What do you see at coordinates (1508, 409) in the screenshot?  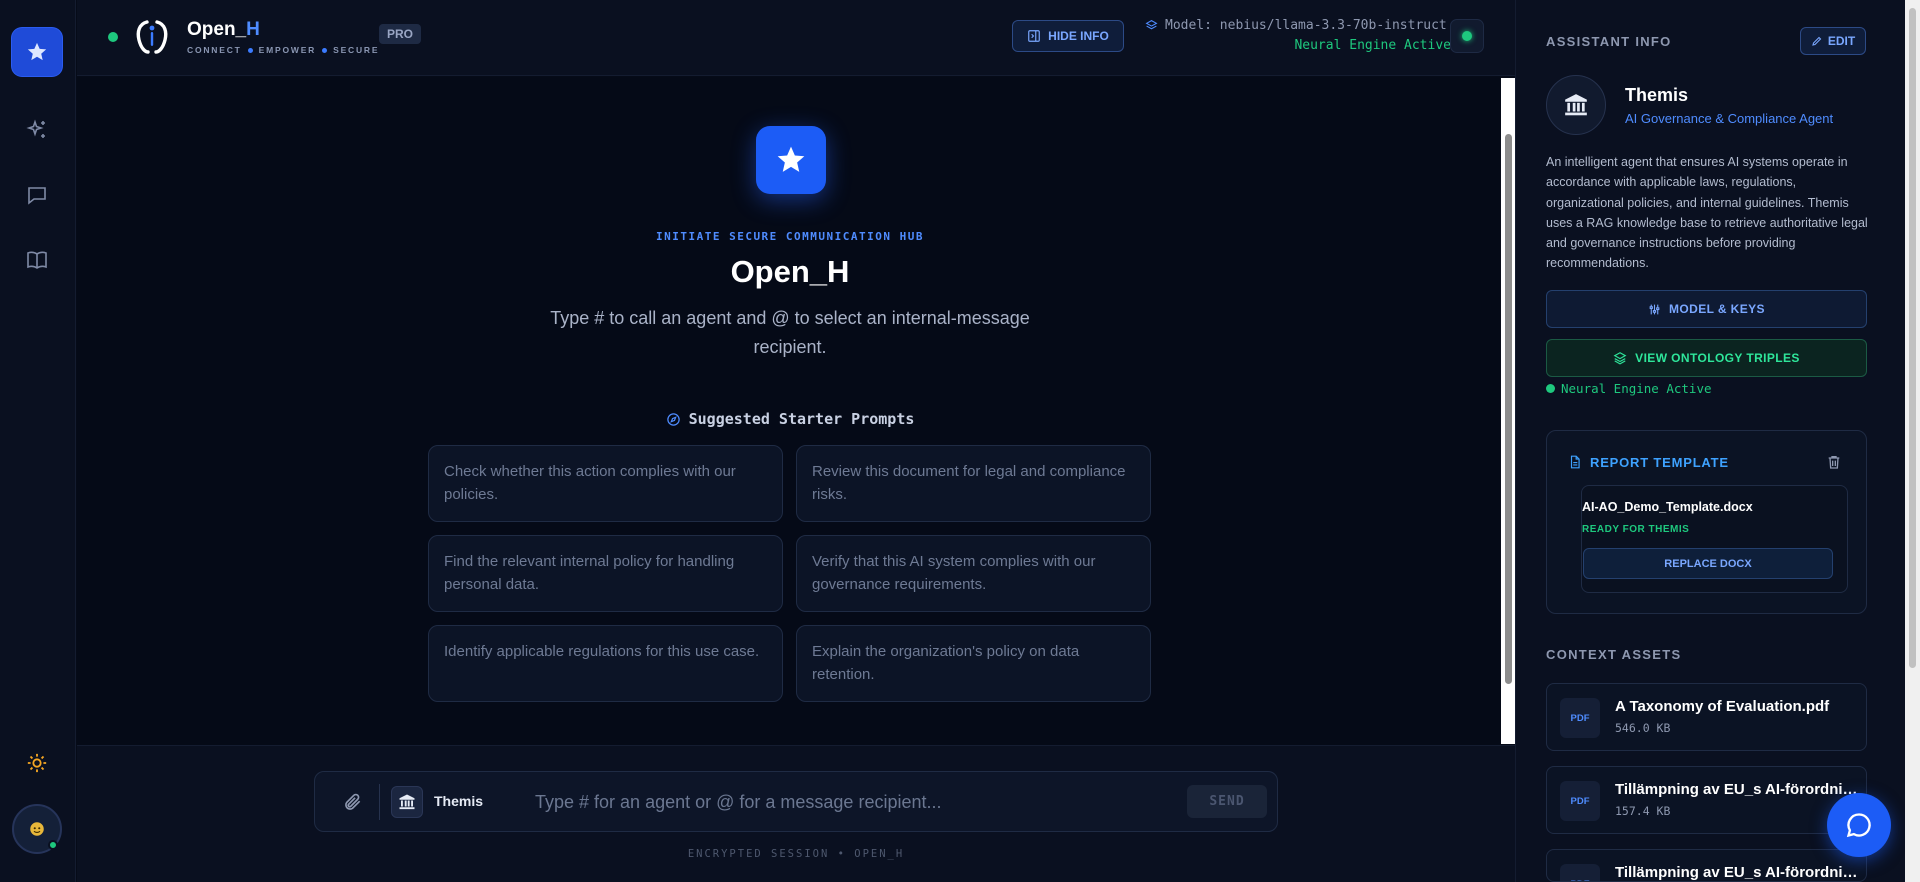 I see `main-scrollbar-thumb` at bounding box center [1508, 409].